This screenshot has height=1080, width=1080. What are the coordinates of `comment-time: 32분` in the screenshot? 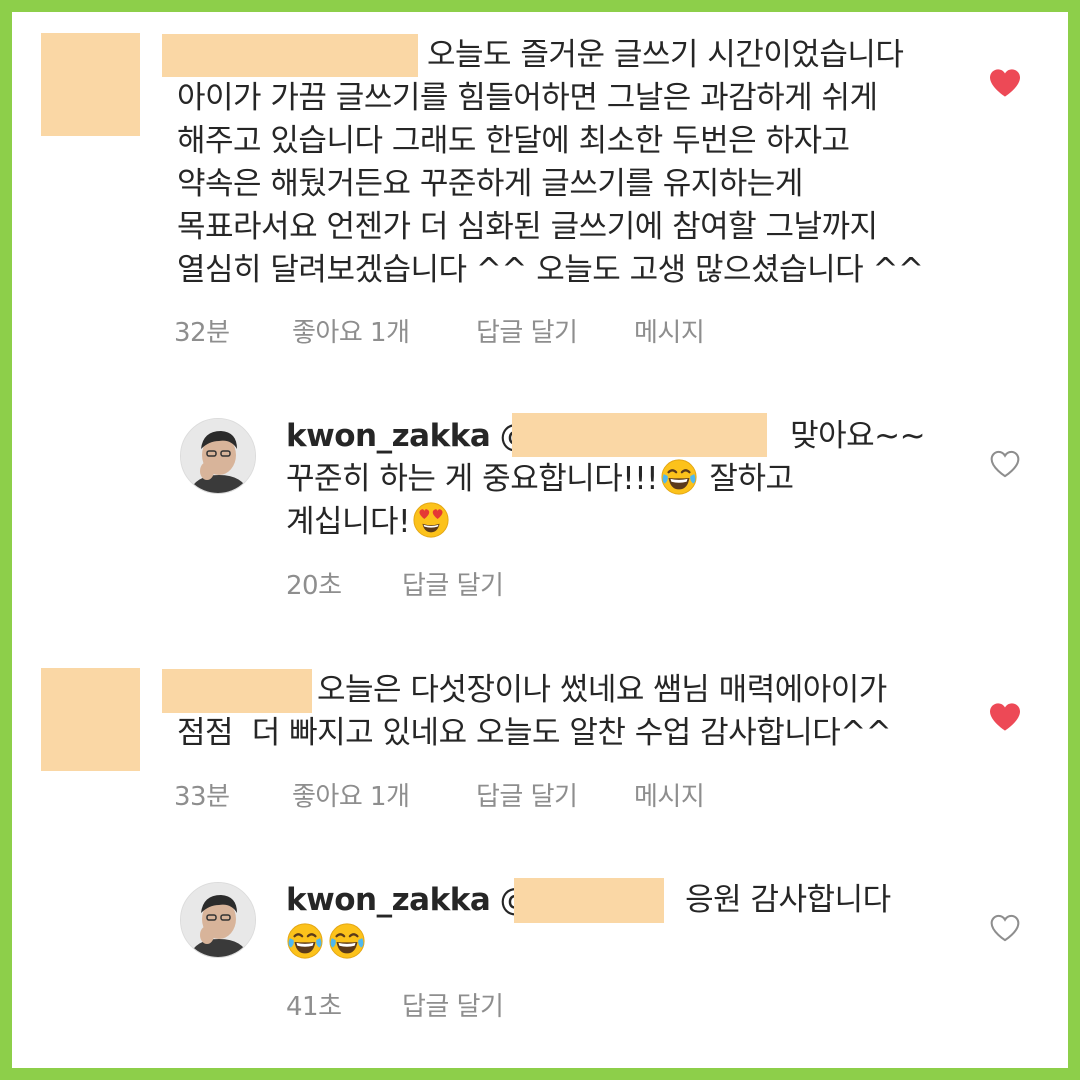 It's located at (202, 333).